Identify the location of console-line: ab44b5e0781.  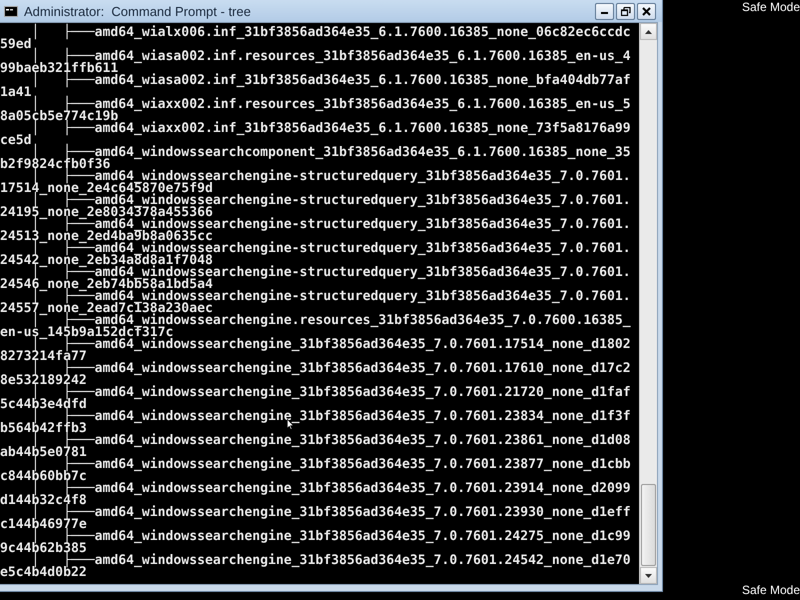
(43, 453).